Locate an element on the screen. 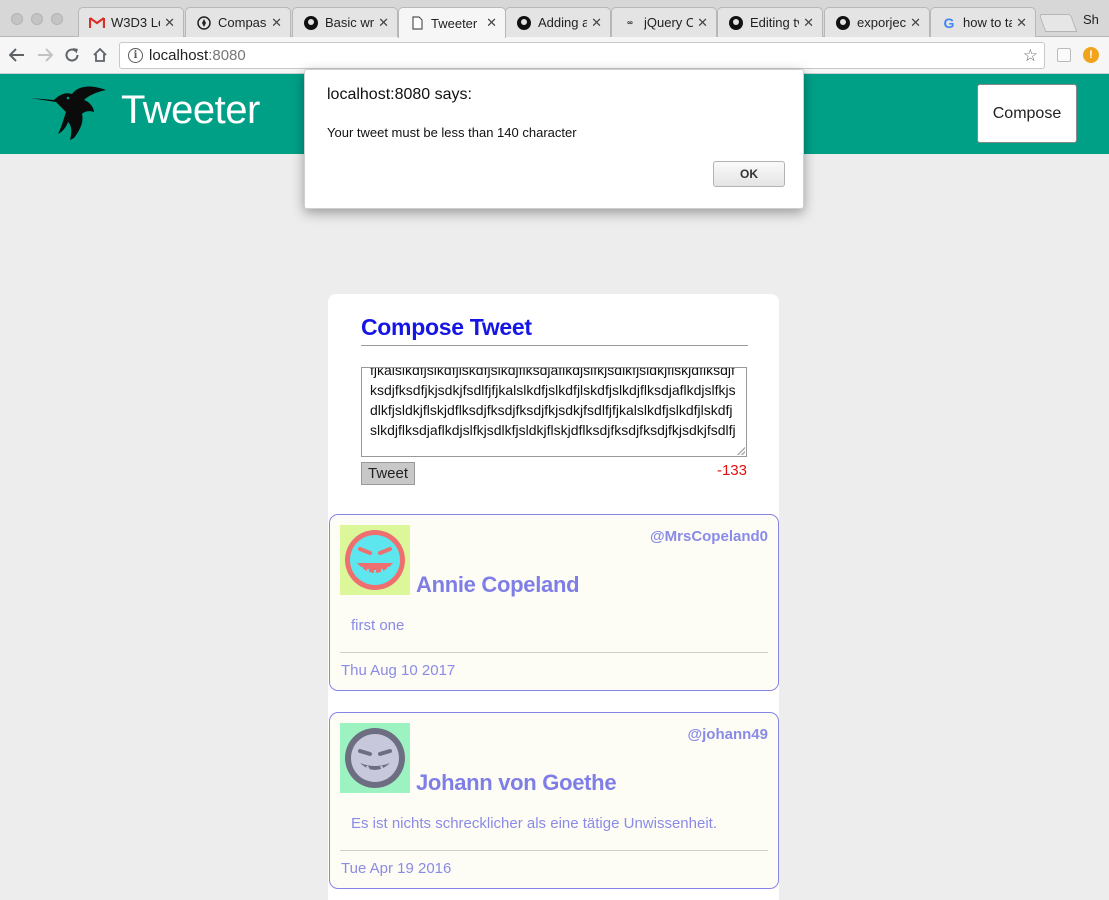 The width and height of the screenshot is (1109, 900). browser-tab-5: ∞ jQuery Cl ✕ is located at coordinates (664, 22).